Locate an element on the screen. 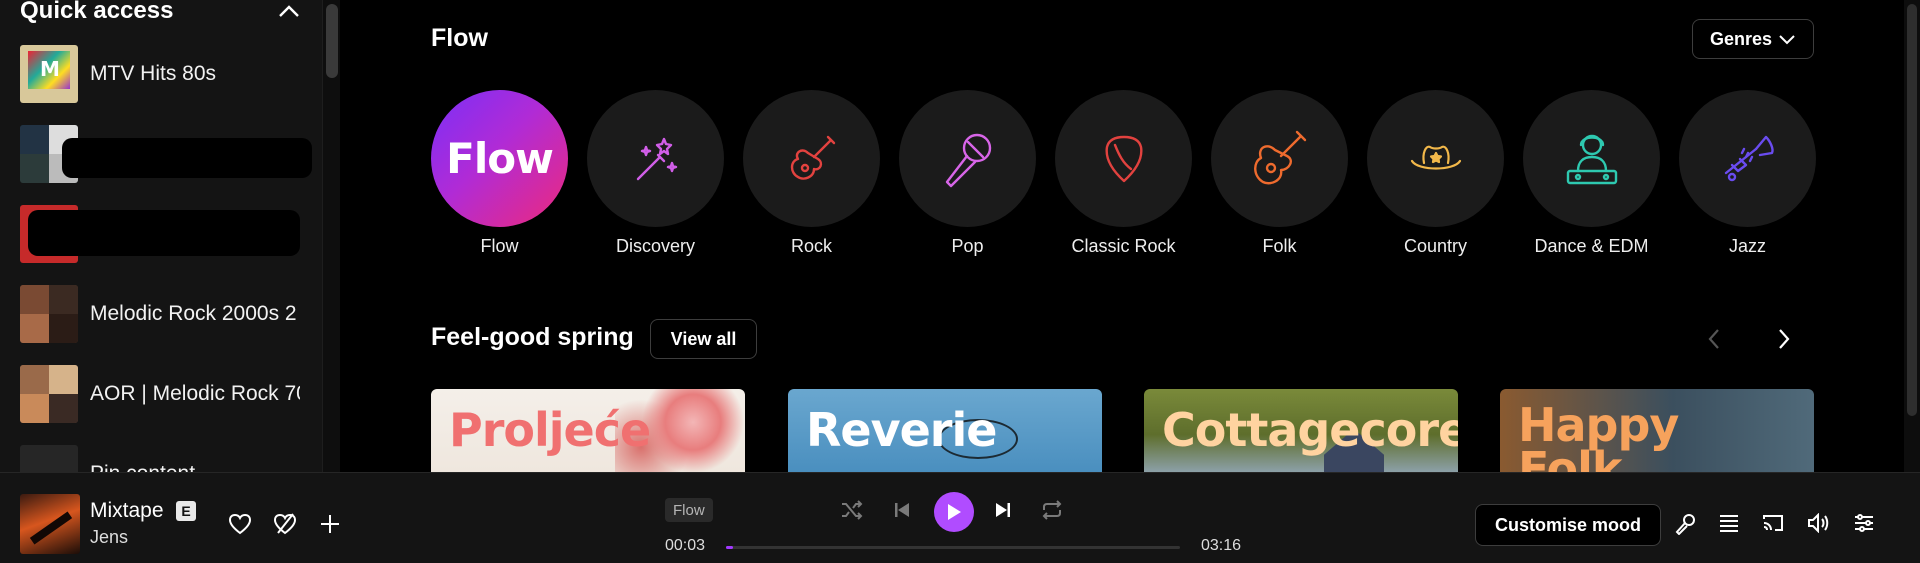 This screenshot has width=1920, height=563. card-title: Proljeće is located at coordinates (550, 430).